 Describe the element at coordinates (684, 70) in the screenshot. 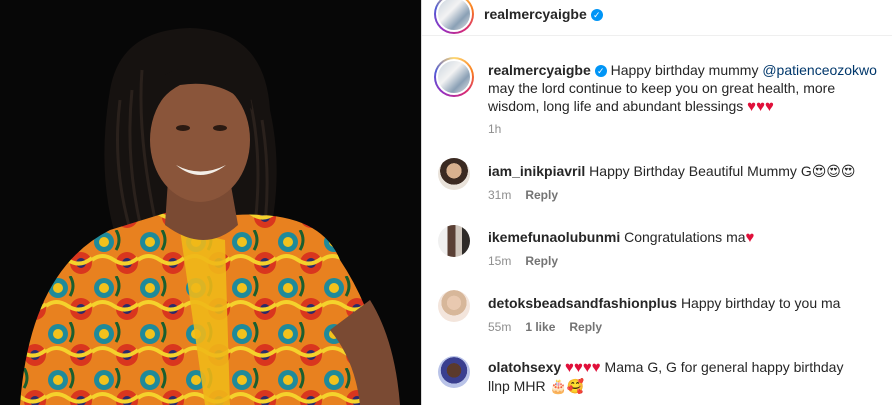

I see `caption-text: Happy birthday mummy` at that location.